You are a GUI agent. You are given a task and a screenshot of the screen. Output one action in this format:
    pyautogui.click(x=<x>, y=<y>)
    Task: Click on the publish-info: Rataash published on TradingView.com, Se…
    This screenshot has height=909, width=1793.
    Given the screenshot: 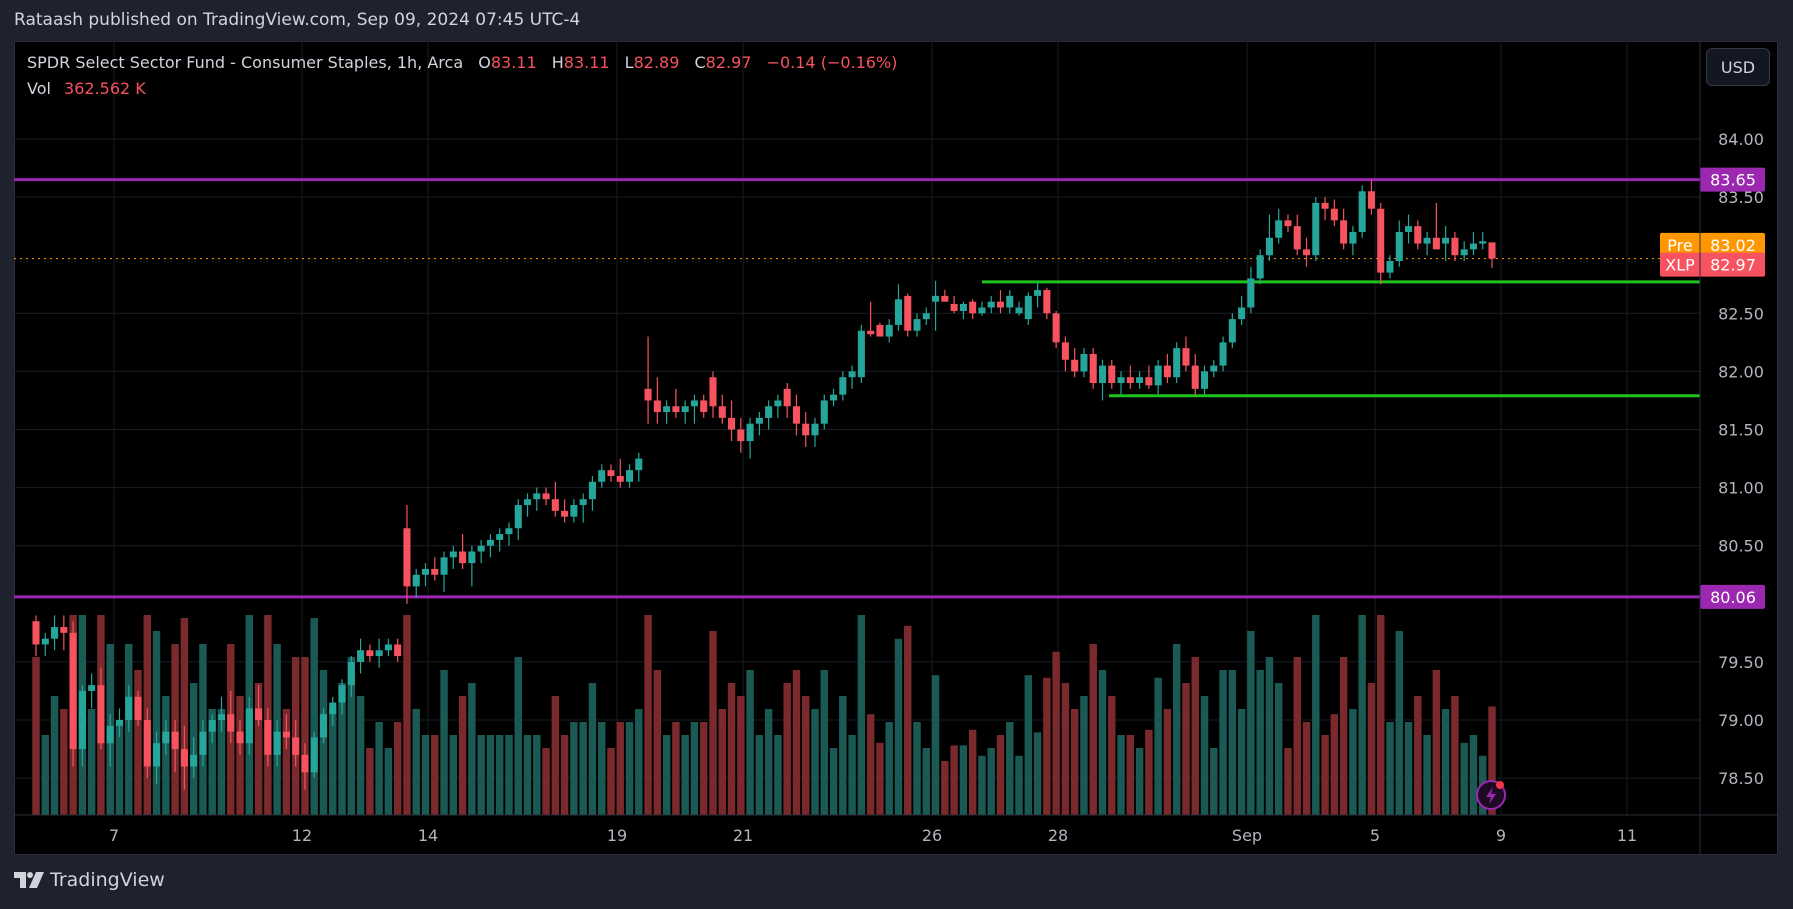 What is the action you would take?
    pyautogui.click(x=297, y=20)
    